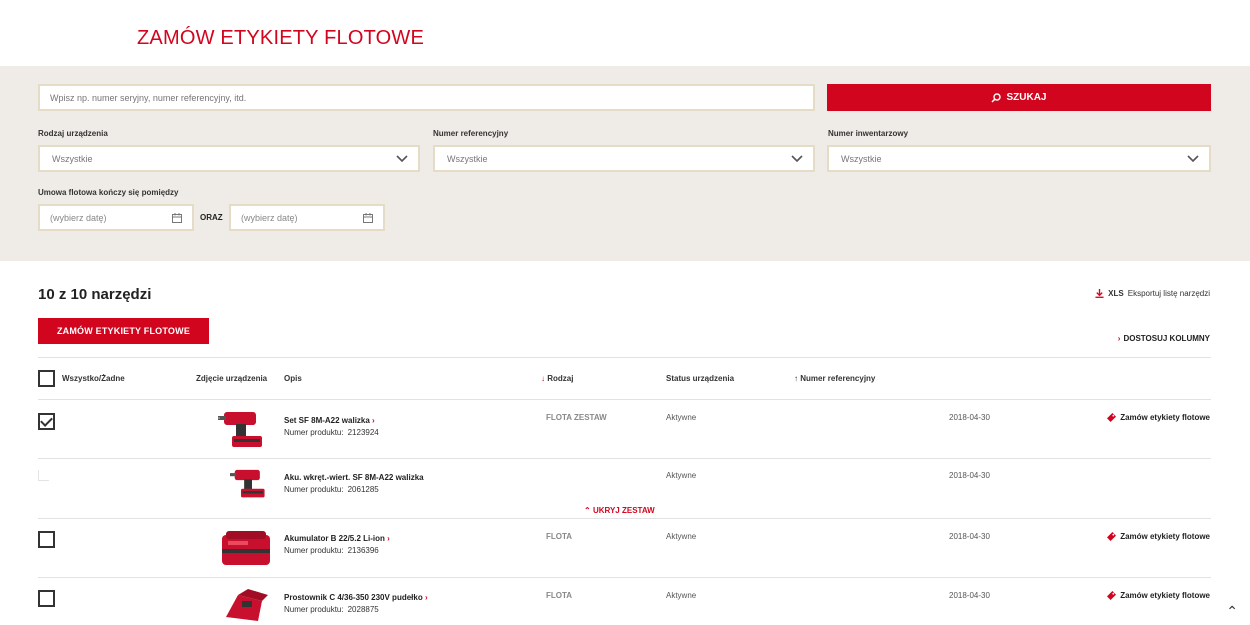 This screenshot has height=625, width=1250. What do you see at coordinates (116, 217) in the screenshot?
I see `date-from-input: (wybierz datę)` at bounding box center [116, 217].